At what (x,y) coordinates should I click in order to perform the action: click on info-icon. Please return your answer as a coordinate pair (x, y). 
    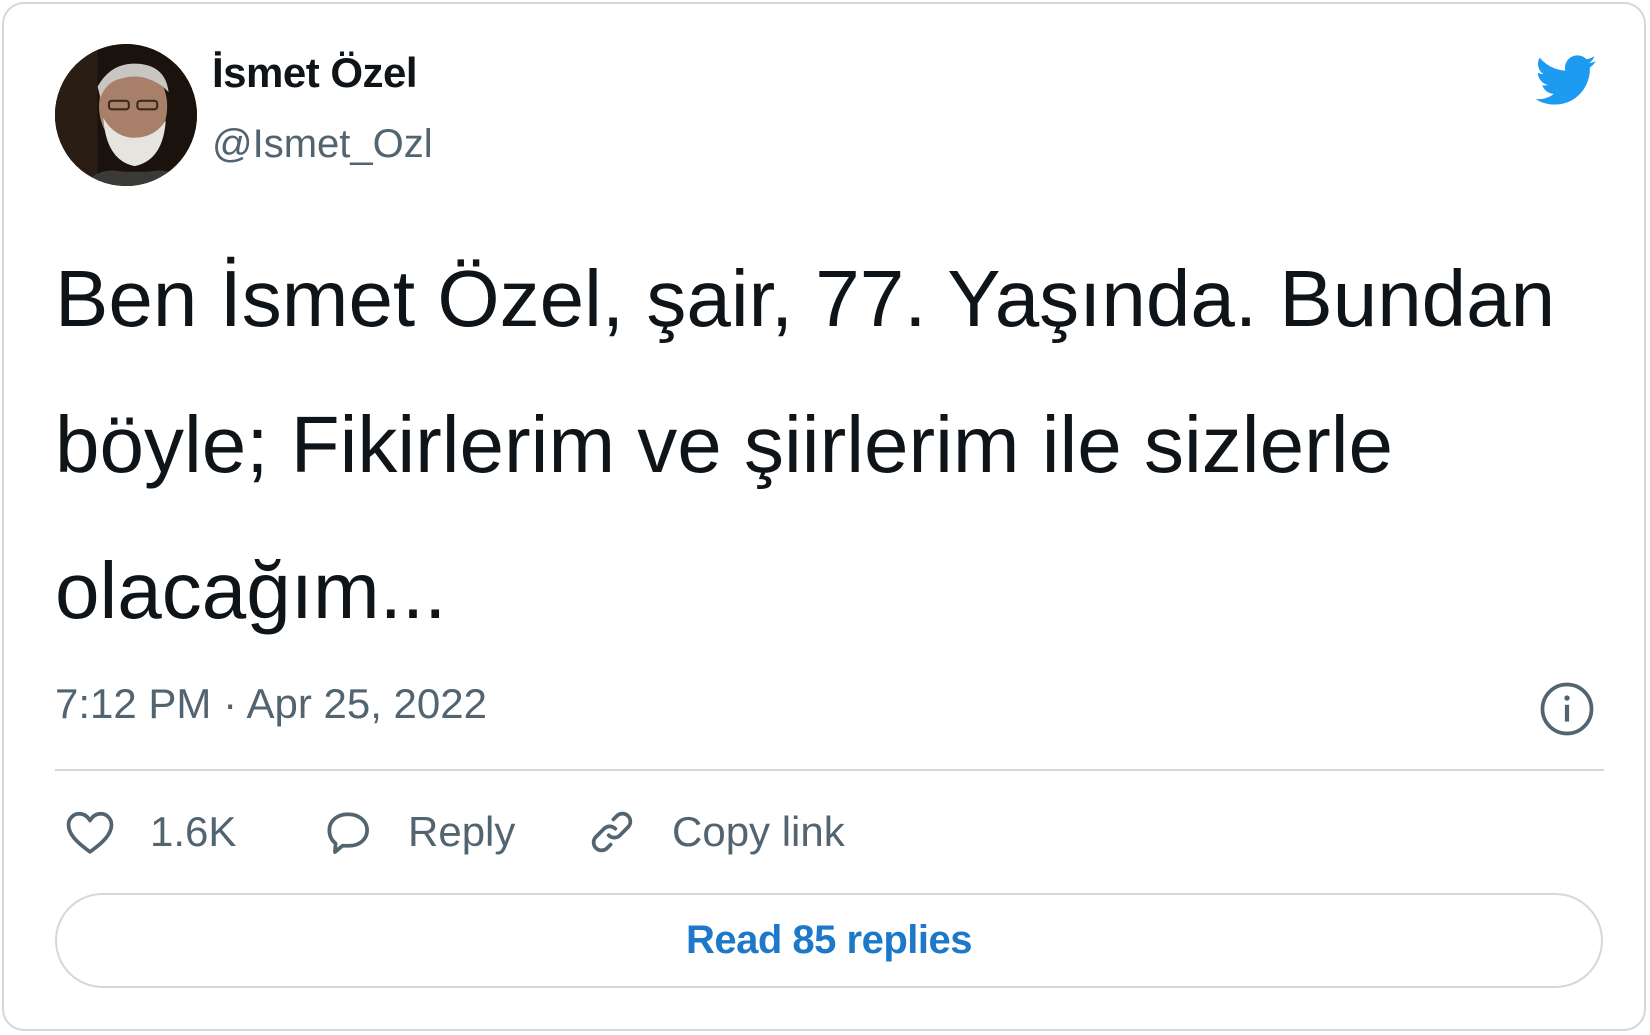
    Looking at the image, I should click on (1567, 709).